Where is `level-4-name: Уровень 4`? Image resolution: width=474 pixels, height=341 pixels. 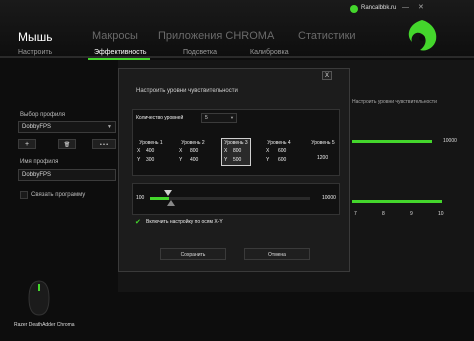
level-4-name: Уровень 4 is located at coordinates (279, 143).